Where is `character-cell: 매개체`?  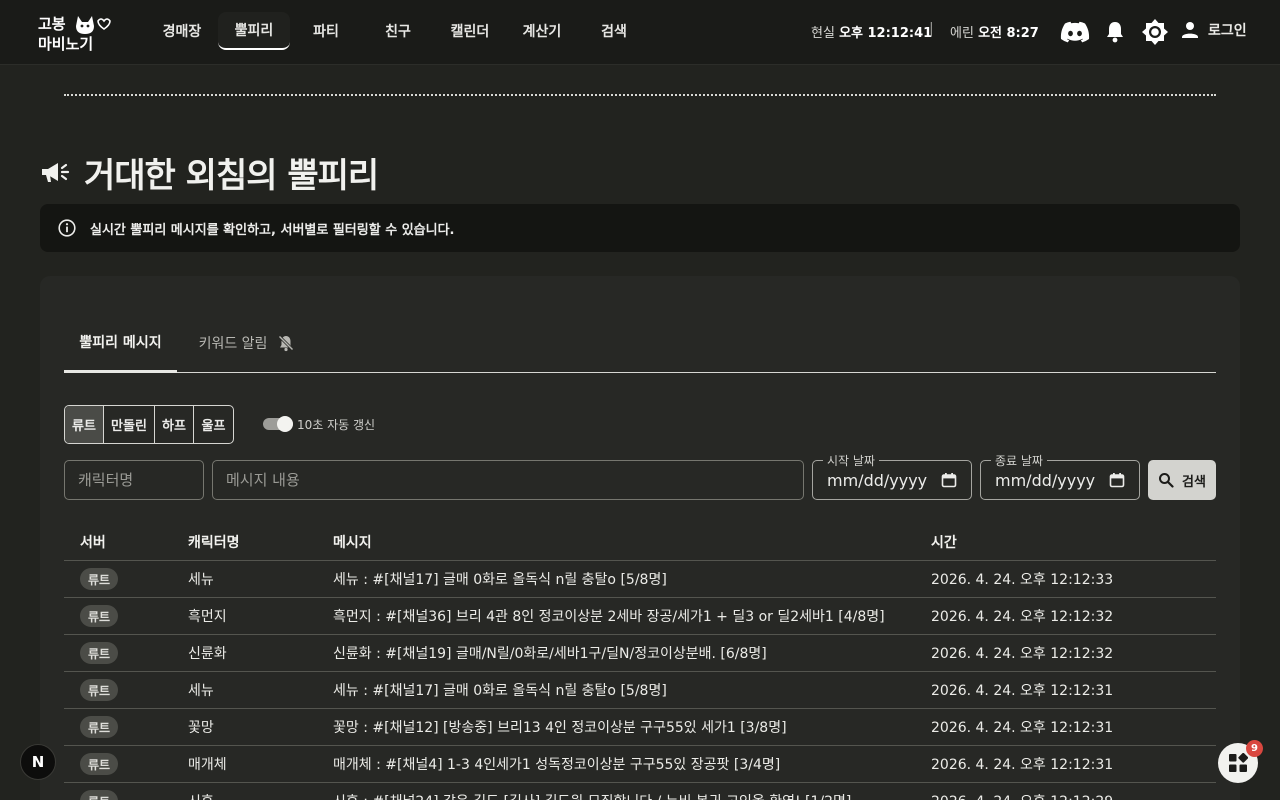
character-cell: 매개체 is located at coordinates (207, 765).